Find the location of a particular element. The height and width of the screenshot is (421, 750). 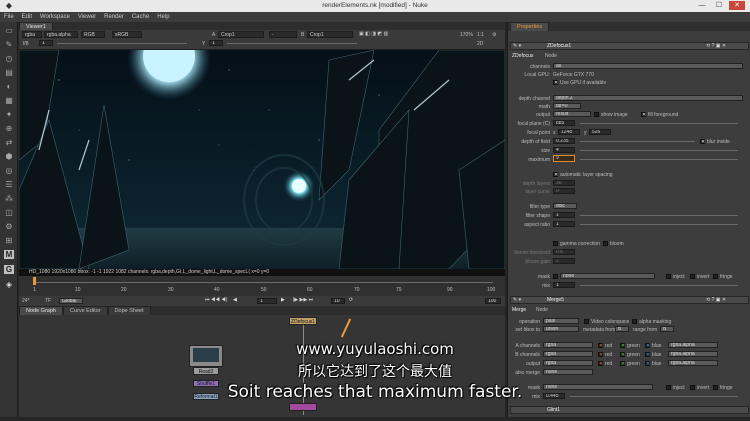

maximize-button: ☐ is located at coordinates (719, 5).